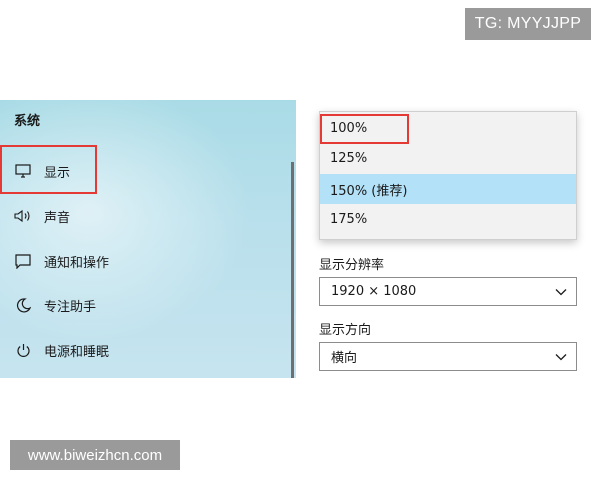  Describe the element at coordinates (448, 158) in the screenshot. I see `scale-option-125: 125%` at that location.